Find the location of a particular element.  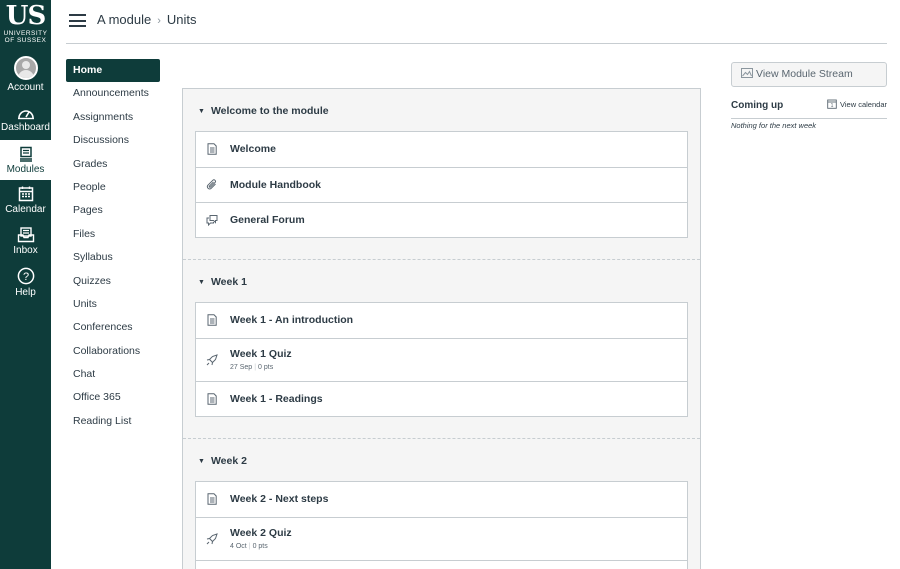

course-nav-quizzes: Quizzes is located at coordinates (113, 281).